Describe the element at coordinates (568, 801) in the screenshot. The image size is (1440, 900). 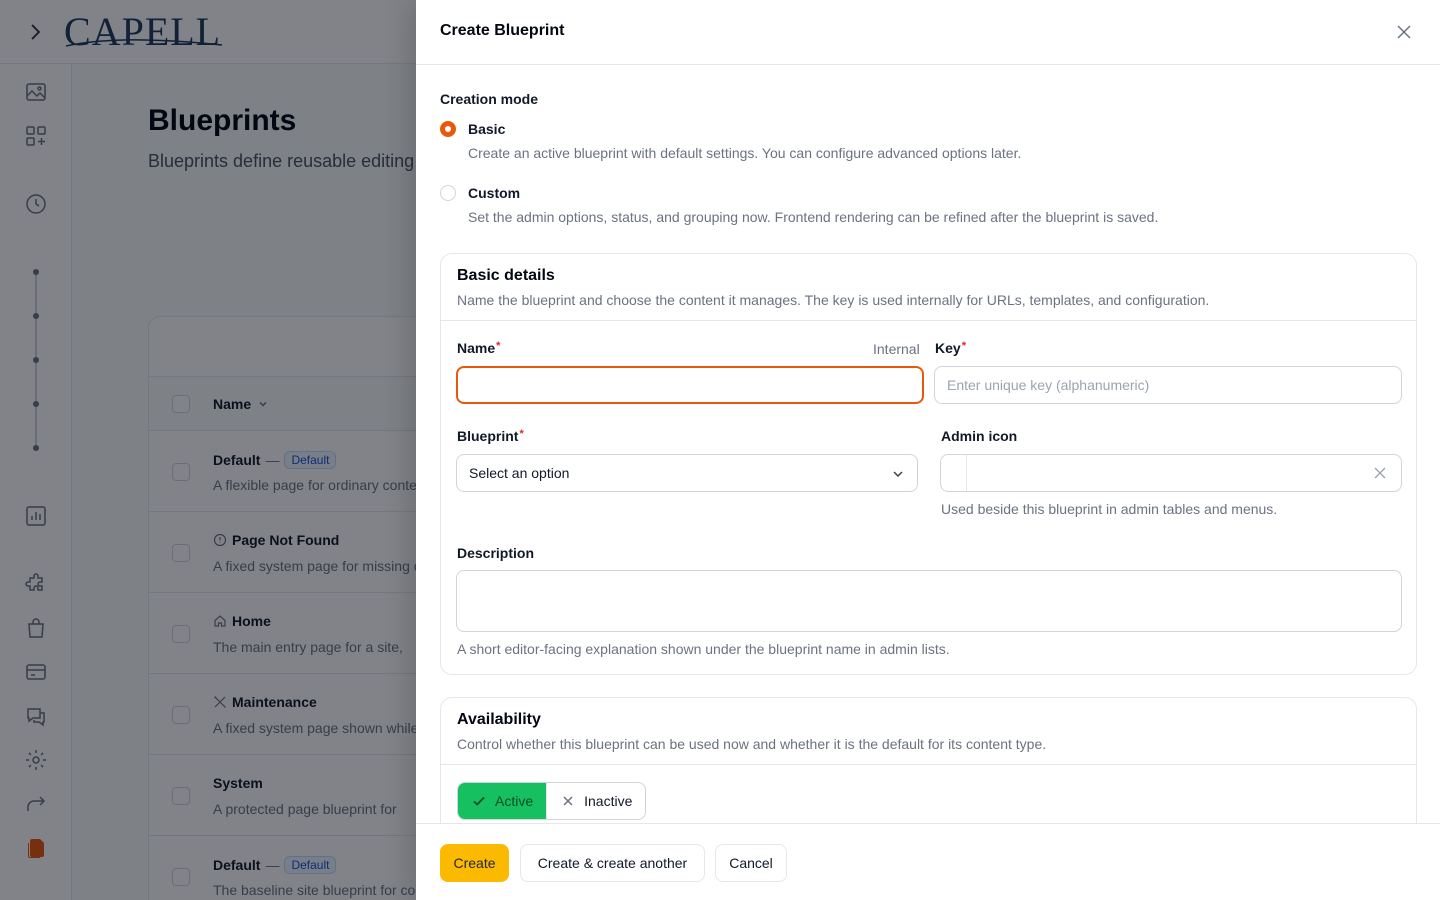
I see `x-icon` at that location.